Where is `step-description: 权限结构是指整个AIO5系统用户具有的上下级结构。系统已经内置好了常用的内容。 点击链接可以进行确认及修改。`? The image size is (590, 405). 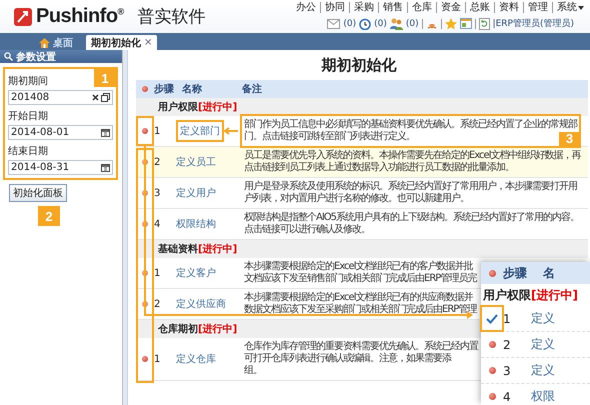 step-description: 权限结构是指整个AIO5系统用户具有的上下级结构。系统已经内置好了常用的内容。 点击链接可以进行确认及修改。 is located at coordinates (411, 223).